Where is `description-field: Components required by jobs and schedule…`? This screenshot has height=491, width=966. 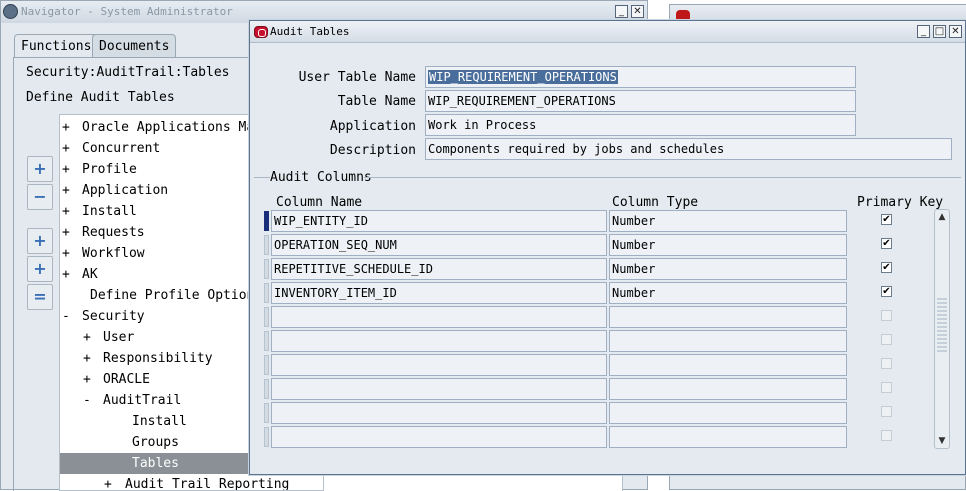
description-field: Components required by jobs and schedule… is located at coordinates (688, 149).